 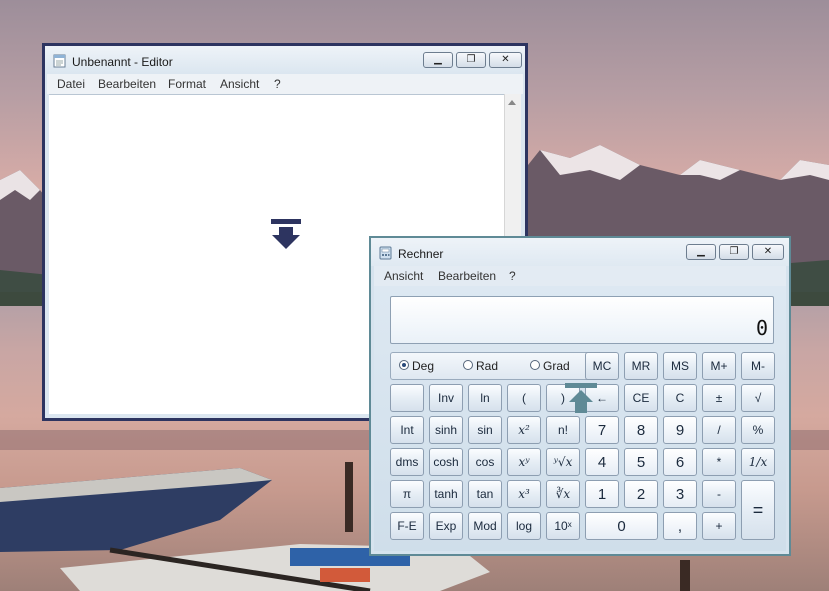 I want to click on key-x-power-y-label: xʸ, so click(x=524, y=462).